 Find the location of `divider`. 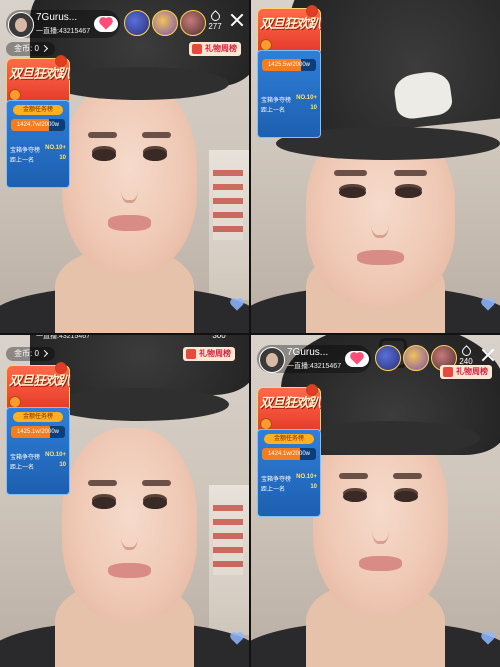

divider is located at coordinates (250, 334).